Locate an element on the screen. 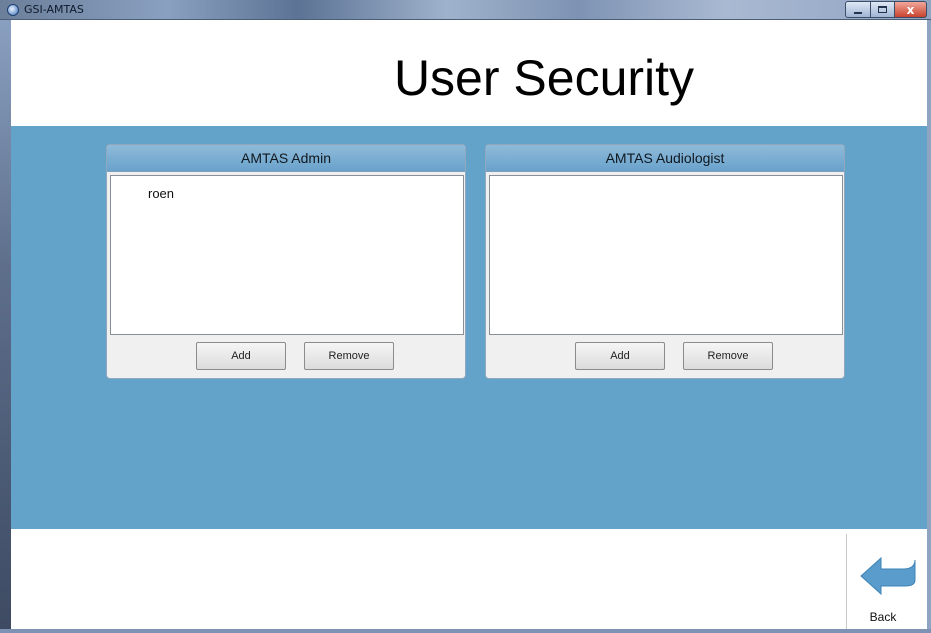  back-arrow-icon is located at coordinates (888, 576).